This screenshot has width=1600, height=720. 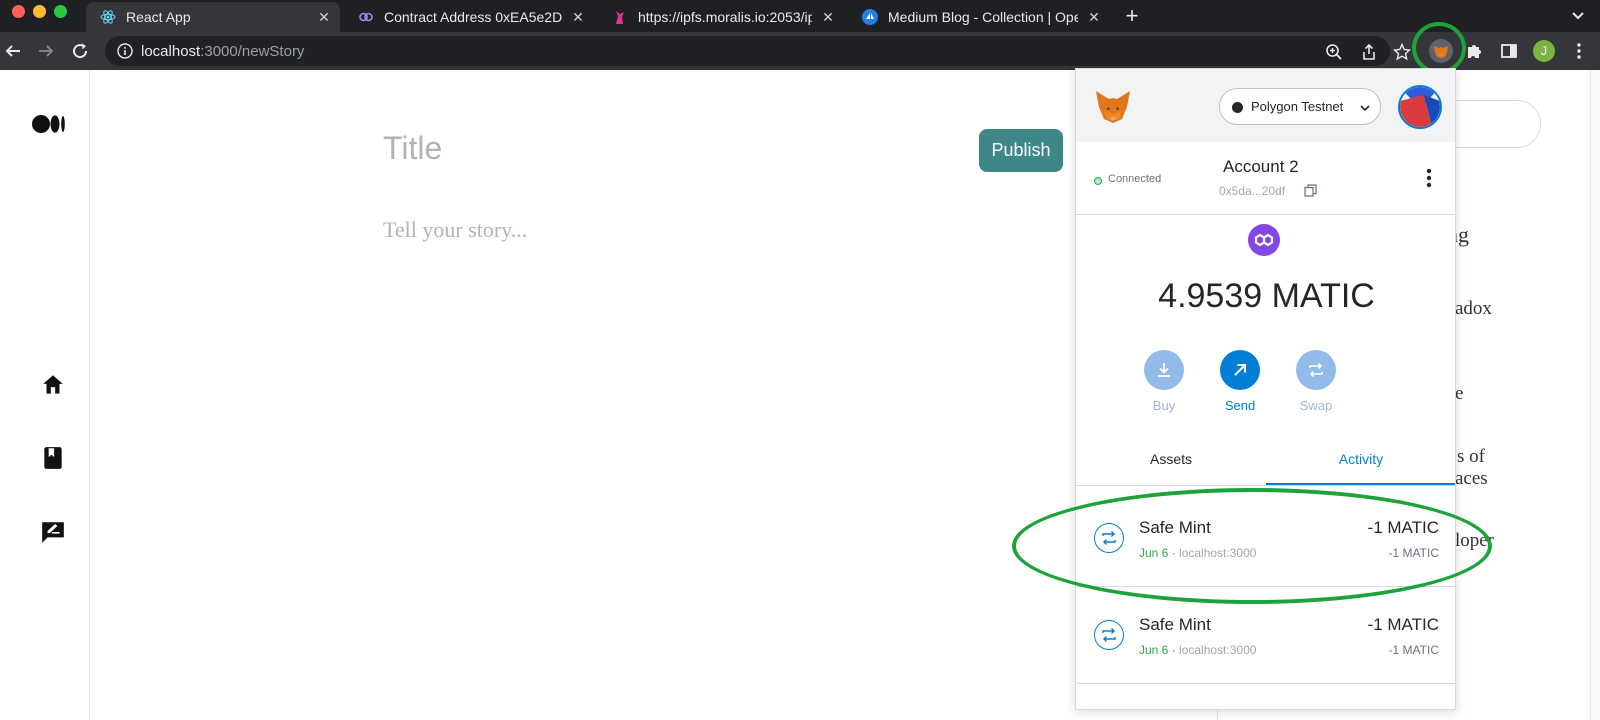 I want to click on connection-status: Connected, so click(x=1134, y=179).